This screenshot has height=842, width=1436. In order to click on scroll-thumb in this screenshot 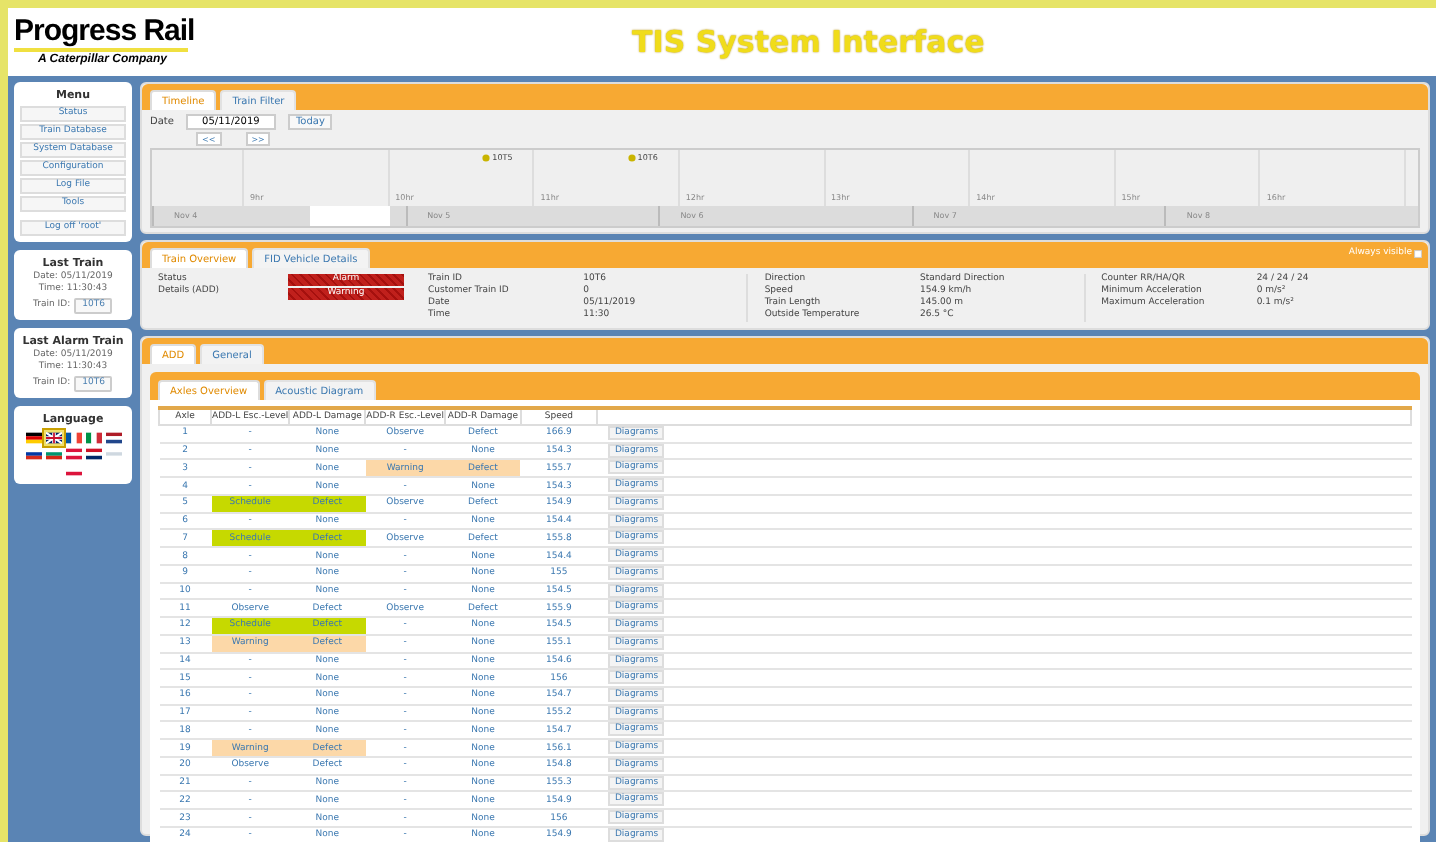, I will do `click(349, 216)`.